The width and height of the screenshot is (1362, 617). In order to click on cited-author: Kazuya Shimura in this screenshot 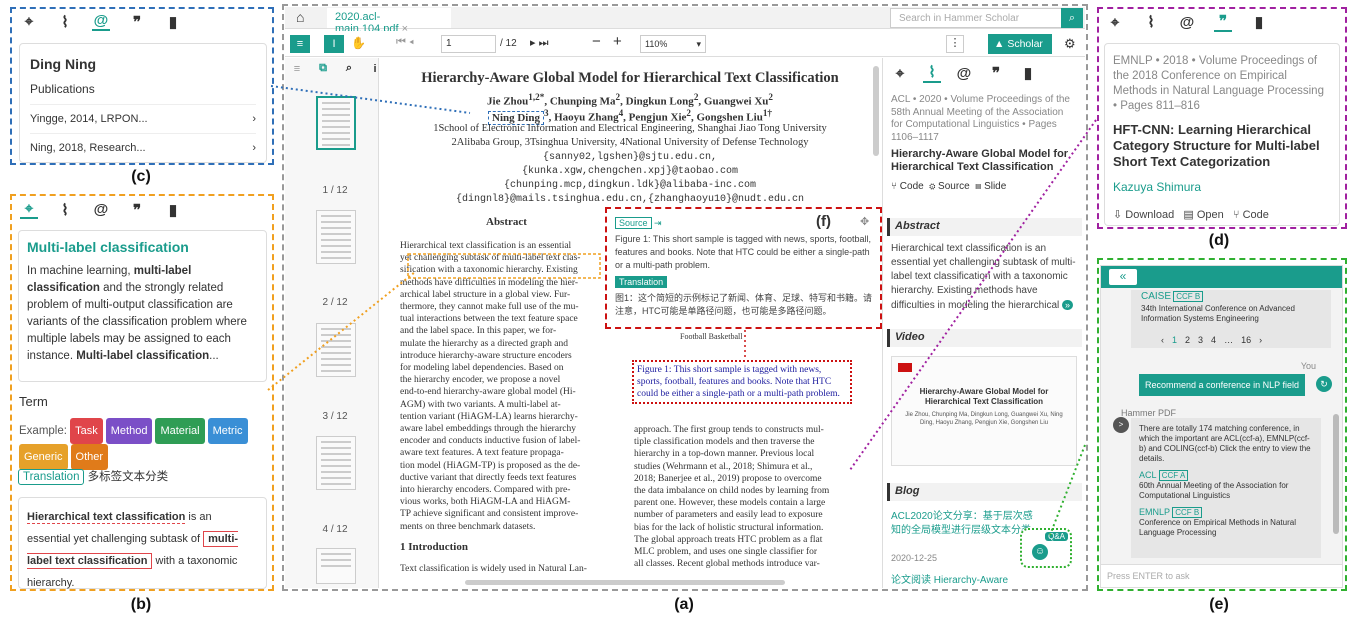, I will do `click(1222, 187)`.